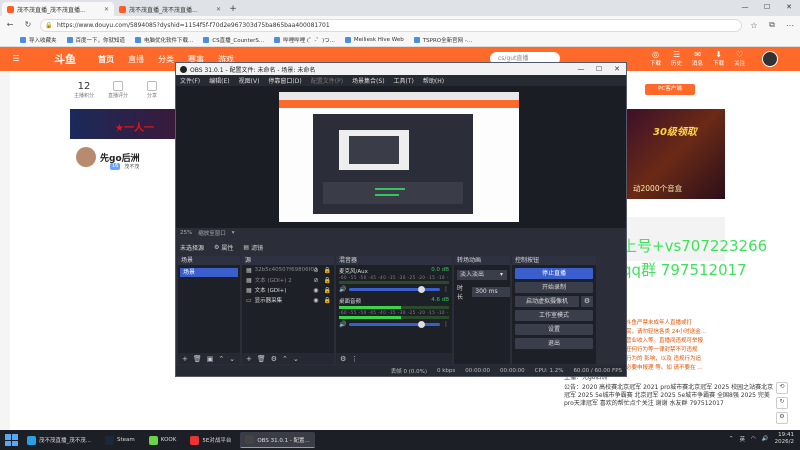  I want to click on obs-menu-tools: 工具(T), so click(404, 80).